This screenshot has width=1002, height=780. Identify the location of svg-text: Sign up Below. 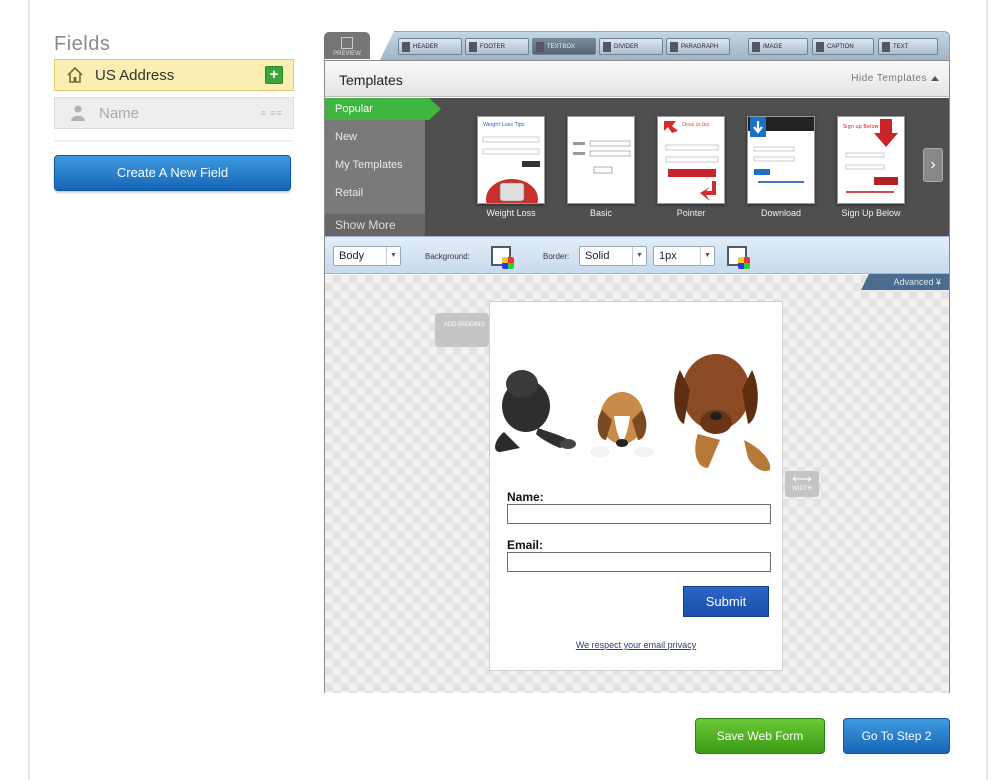
(860, 127).